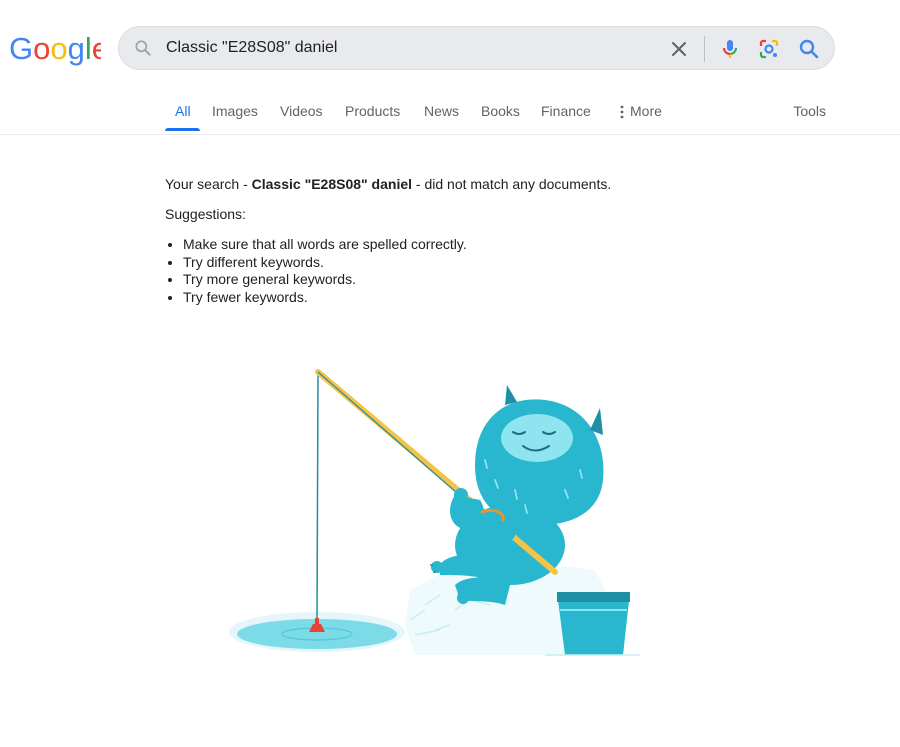 This screenshot has height=747, width=900. I want to click on google-logo: Google, so click(55, 49).